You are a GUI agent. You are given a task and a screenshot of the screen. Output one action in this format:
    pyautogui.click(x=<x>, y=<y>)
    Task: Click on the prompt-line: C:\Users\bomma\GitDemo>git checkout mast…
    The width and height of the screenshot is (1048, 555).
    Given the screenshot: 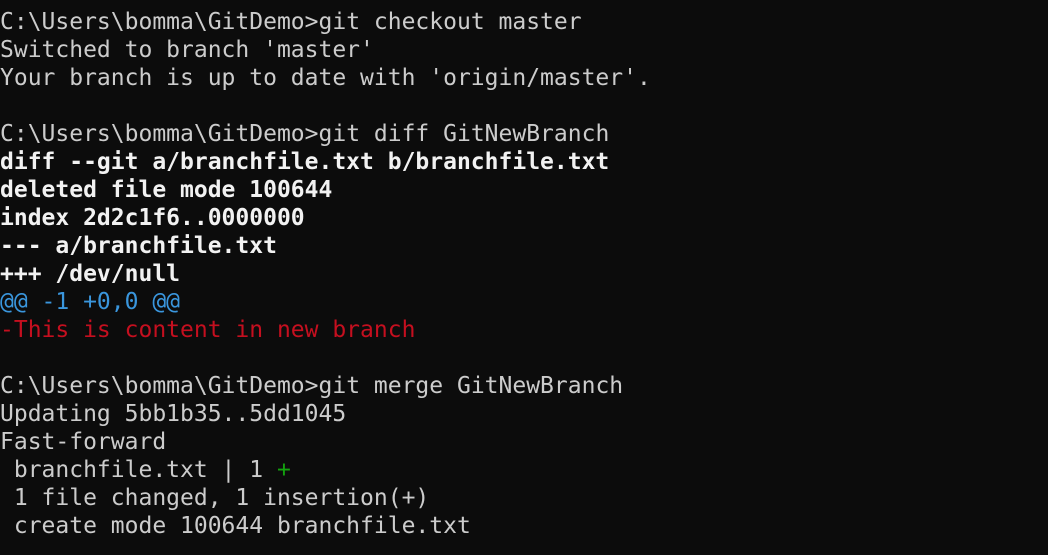 What is the action you would take?
    pyautogui.click(x=524, y=22)
    